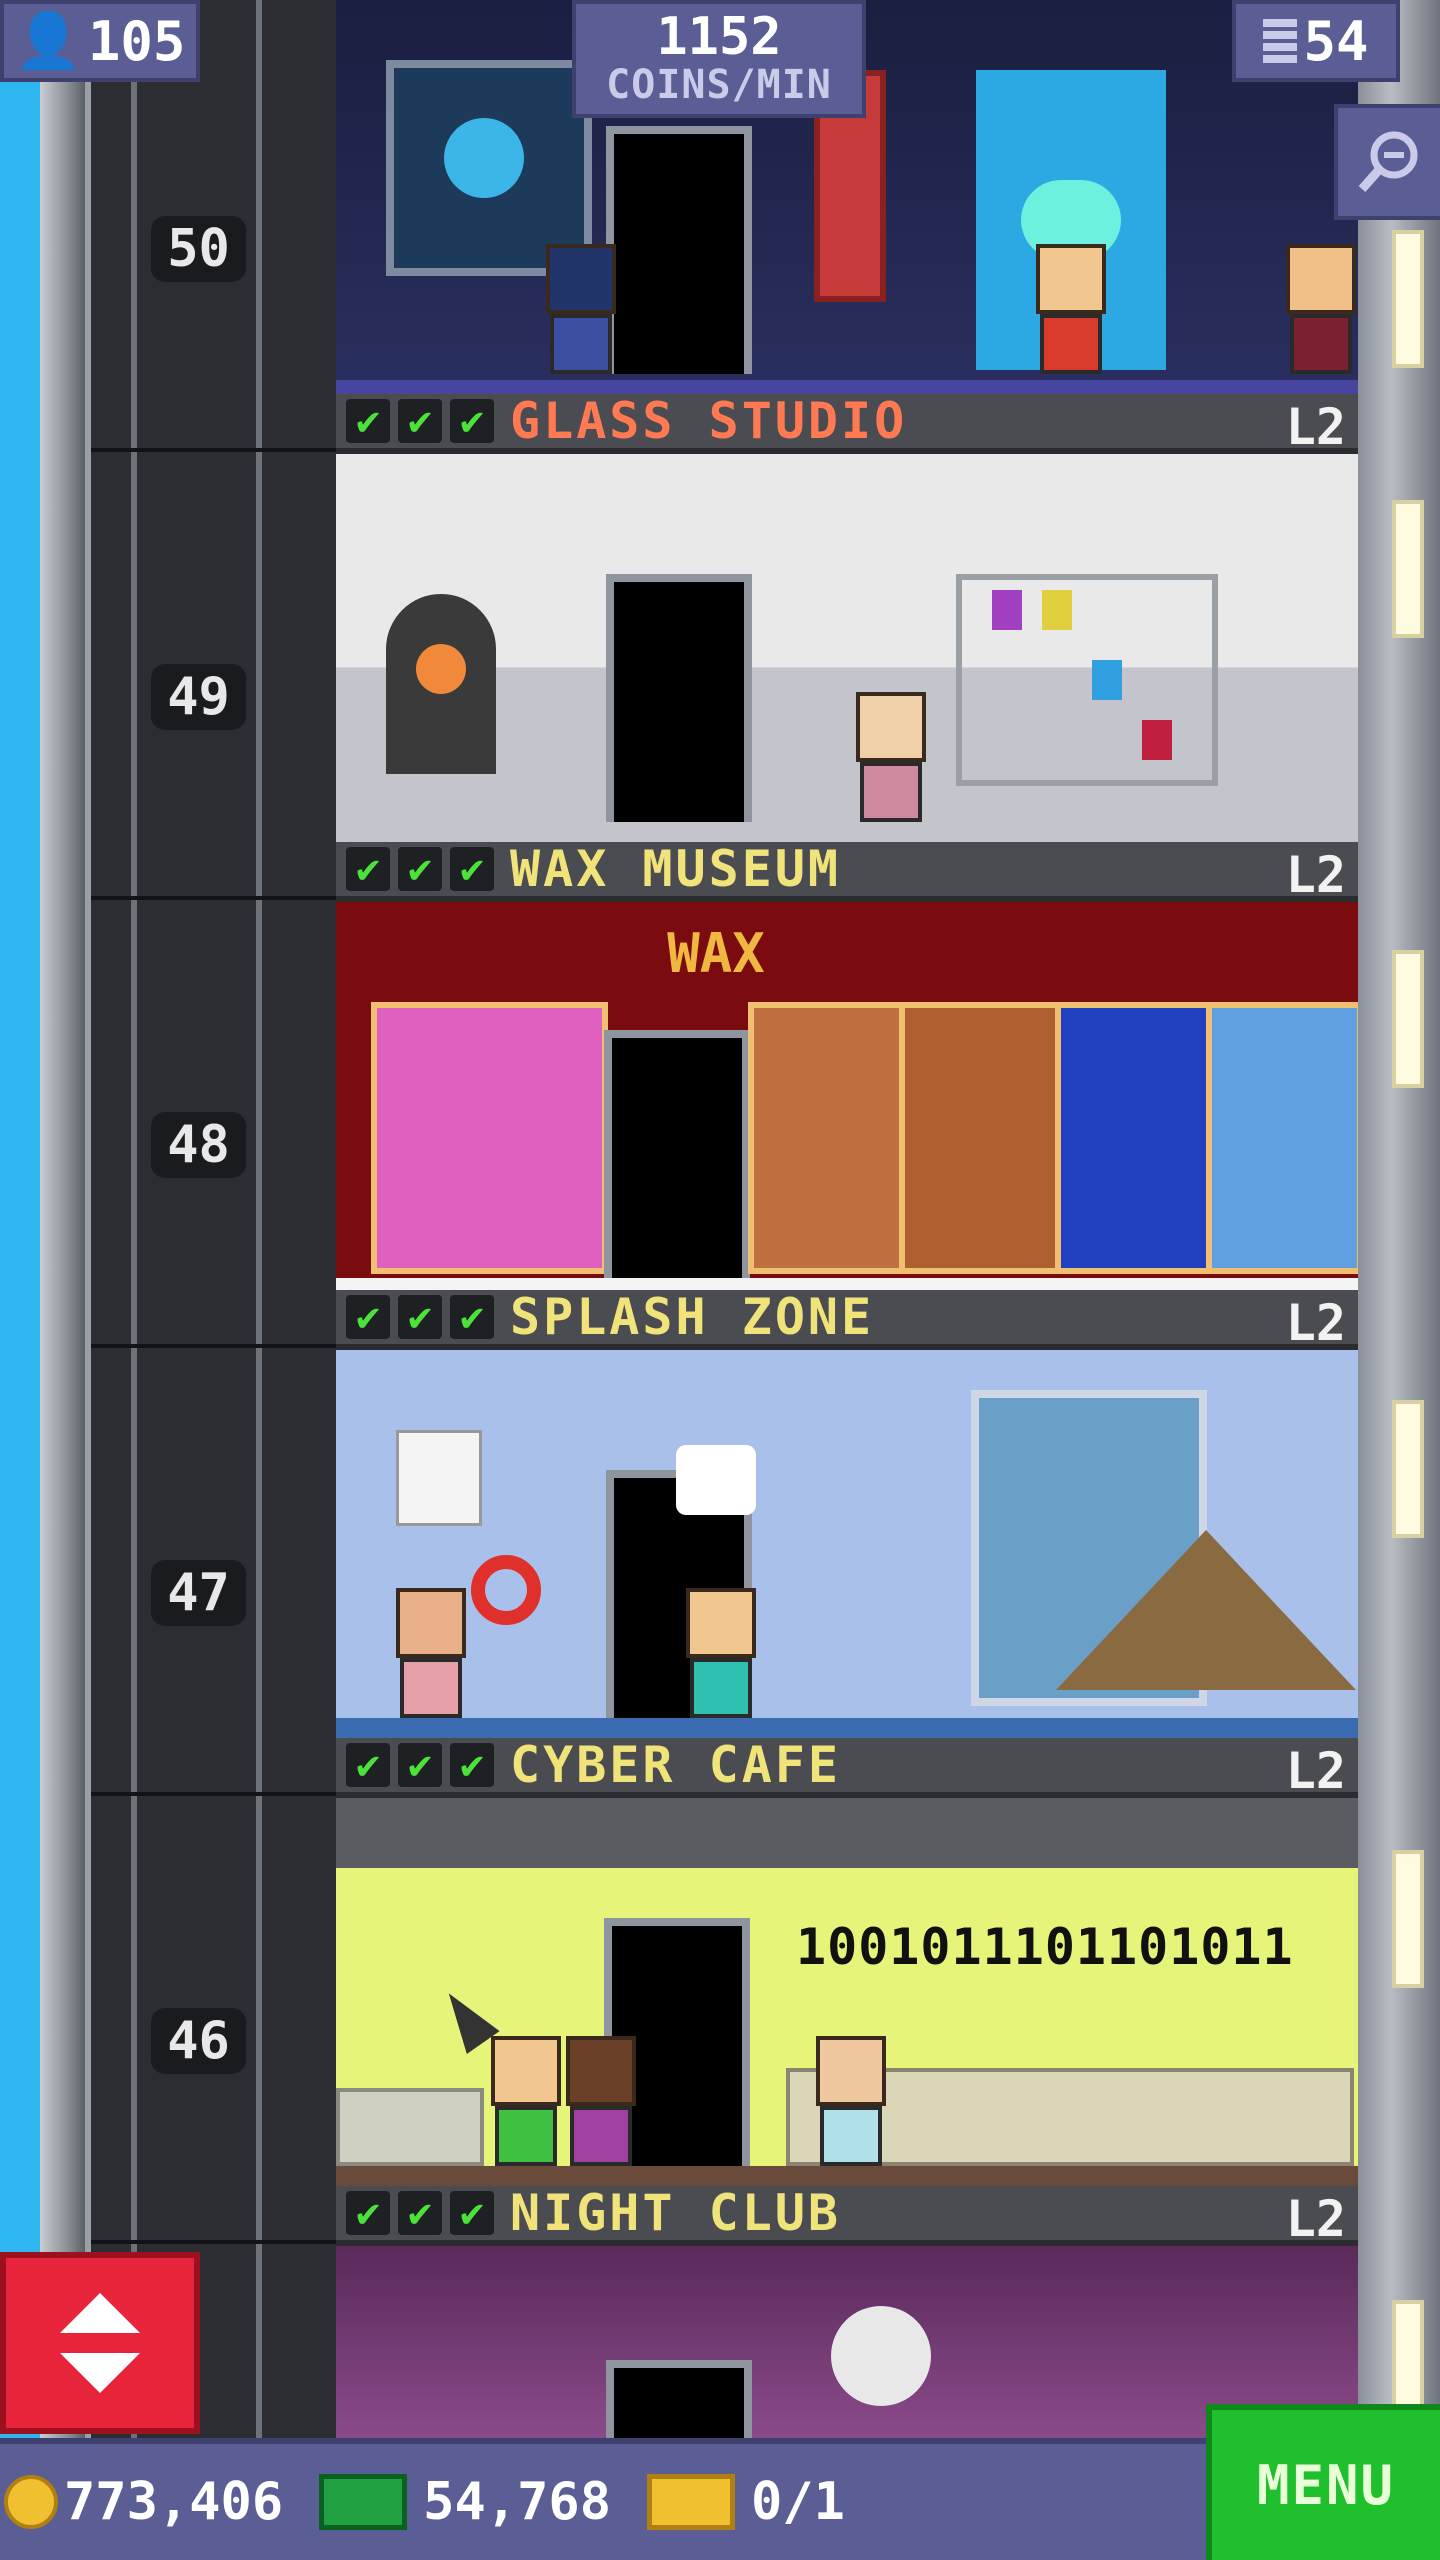 This screenshot has height=2560, width=1440. Describe the element at coordinates (198, 249) in the screenshot. I see `floor-number: 50` at that location.